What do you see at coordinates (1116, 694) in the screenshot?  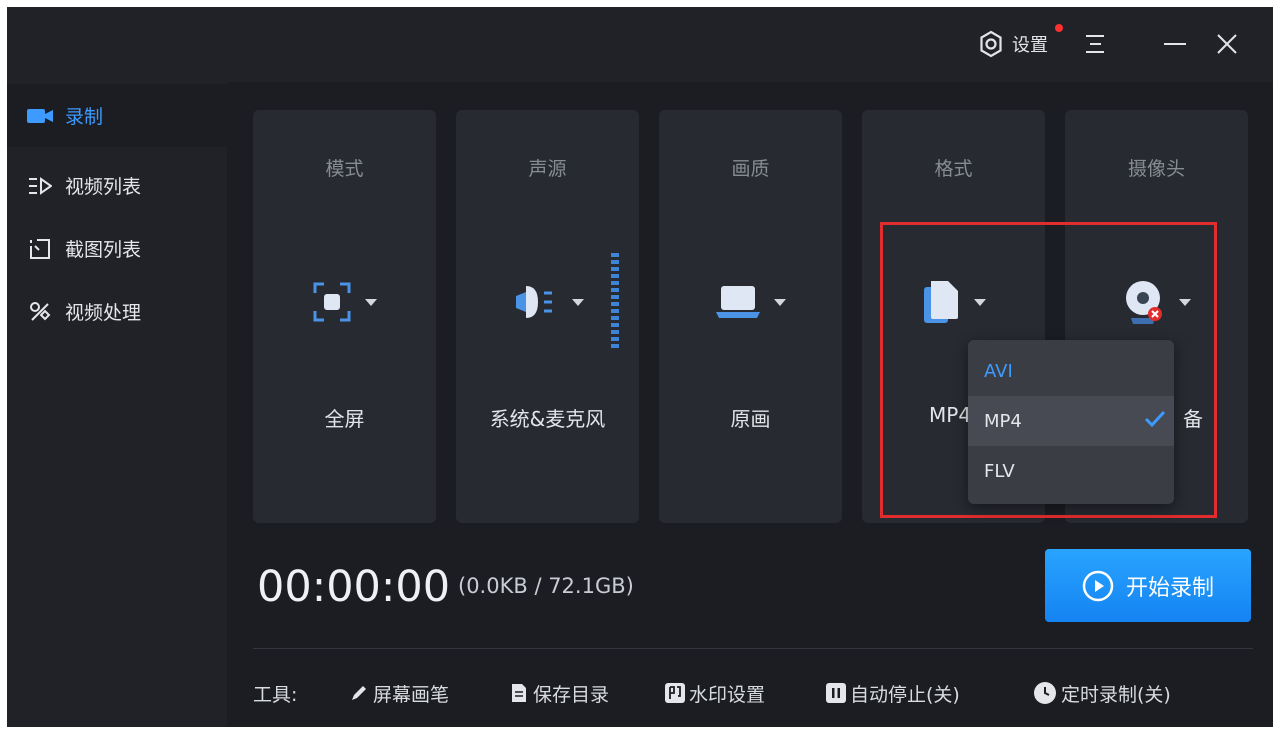 I see `tool-label: 定时录制(关)` at bounding box center [1116, 694].